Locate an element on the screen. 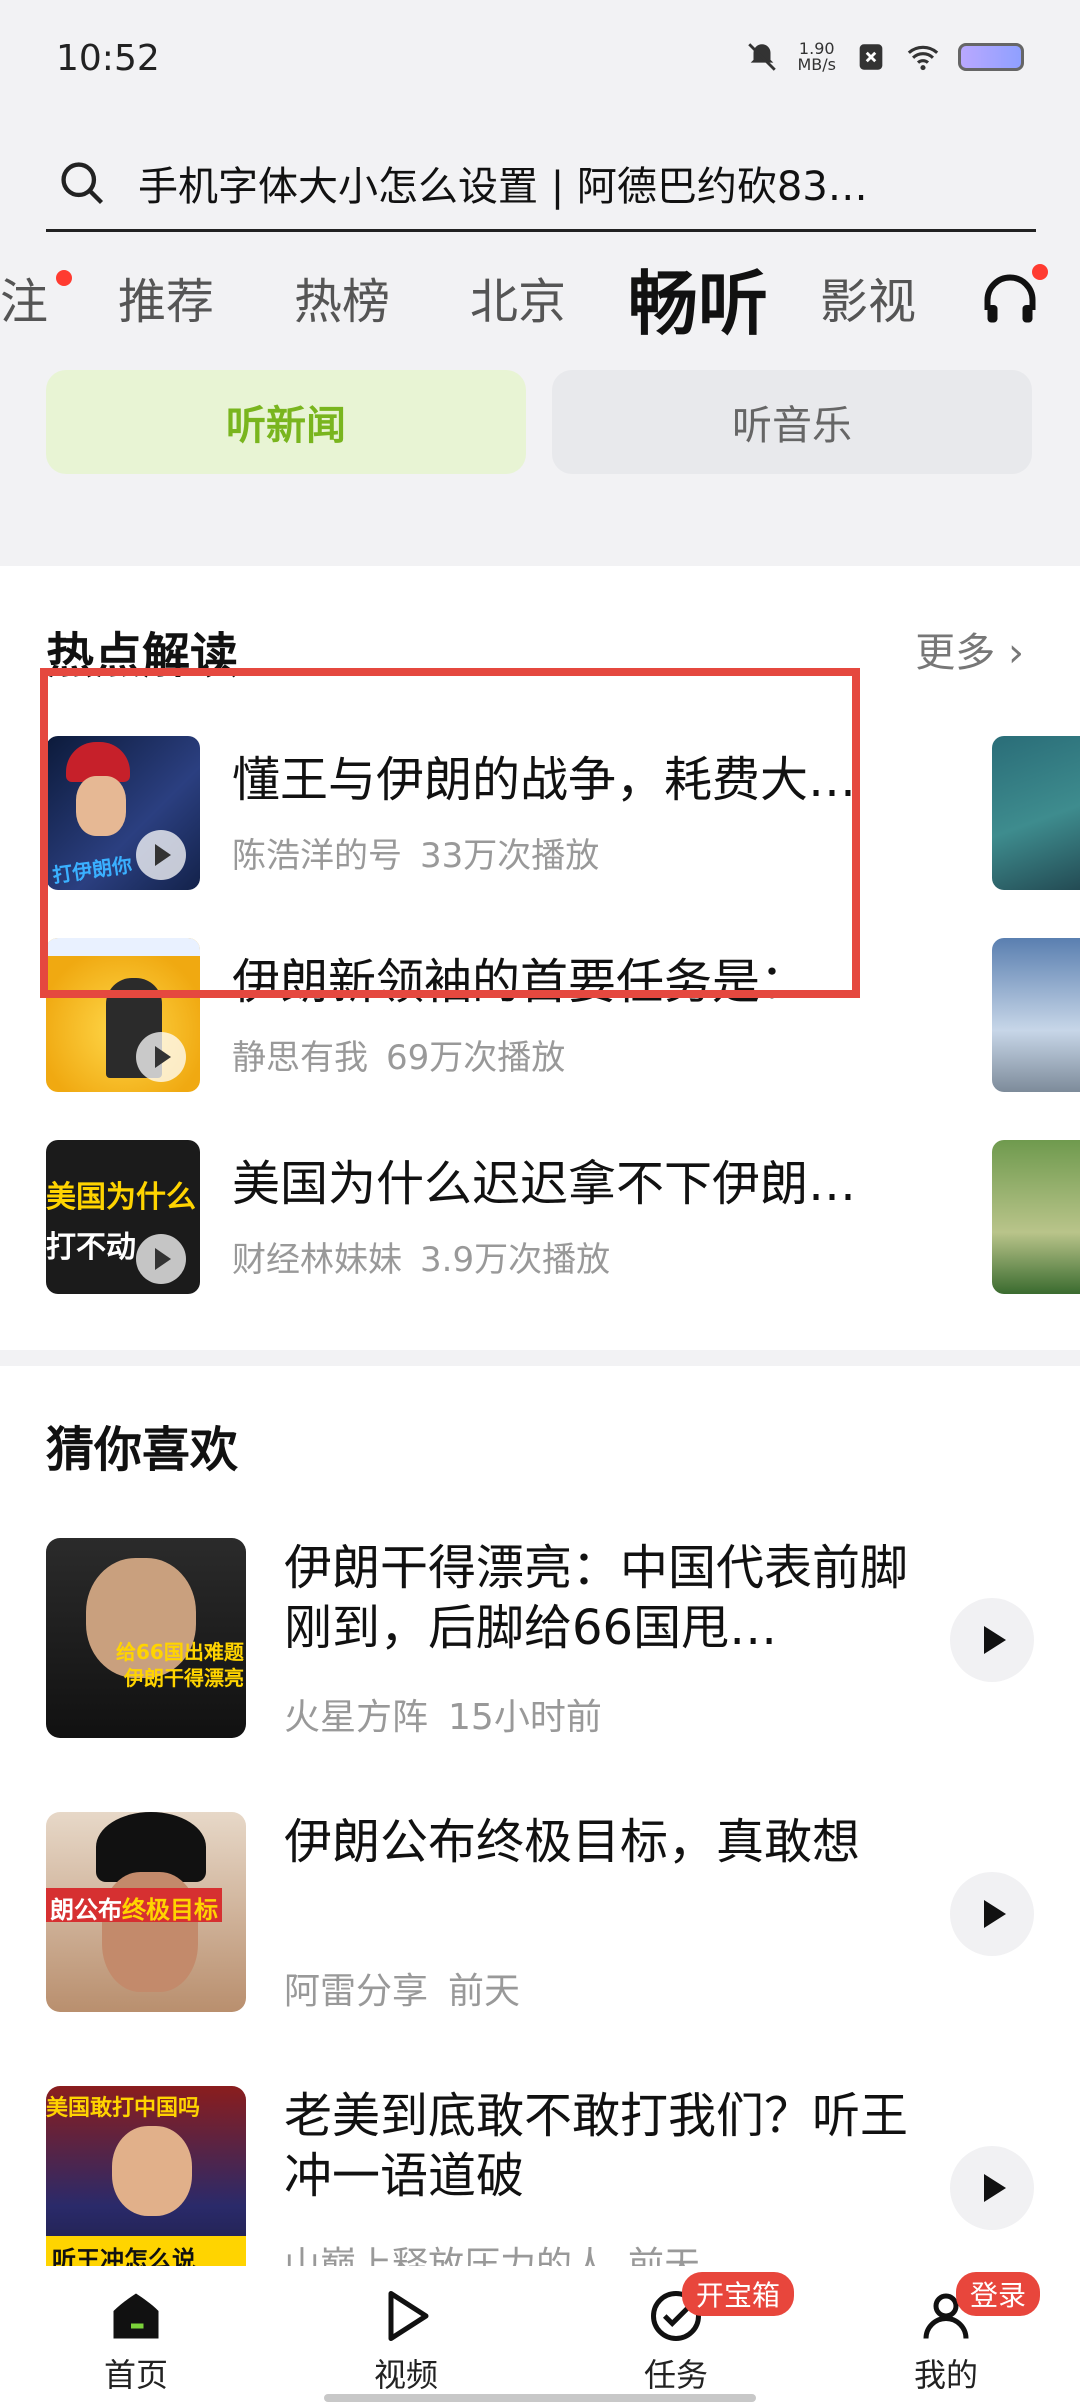 The width and height of the screenshot is (1080, 2408). recommend-item-author: 阿雷分享 is located at coordinates (356, 1991).